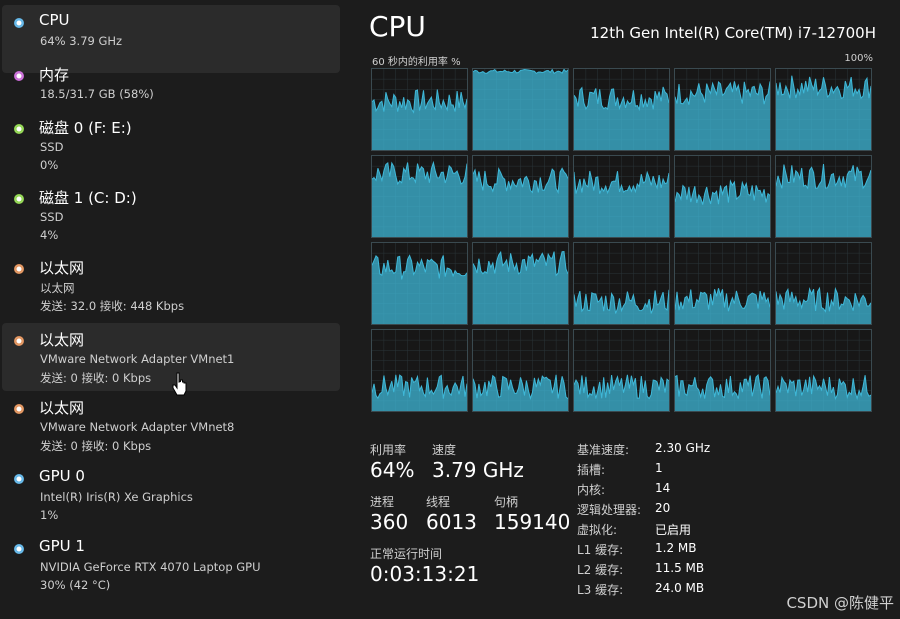  I want to click on spec-value: 24.0 MB, so click(680, 588).